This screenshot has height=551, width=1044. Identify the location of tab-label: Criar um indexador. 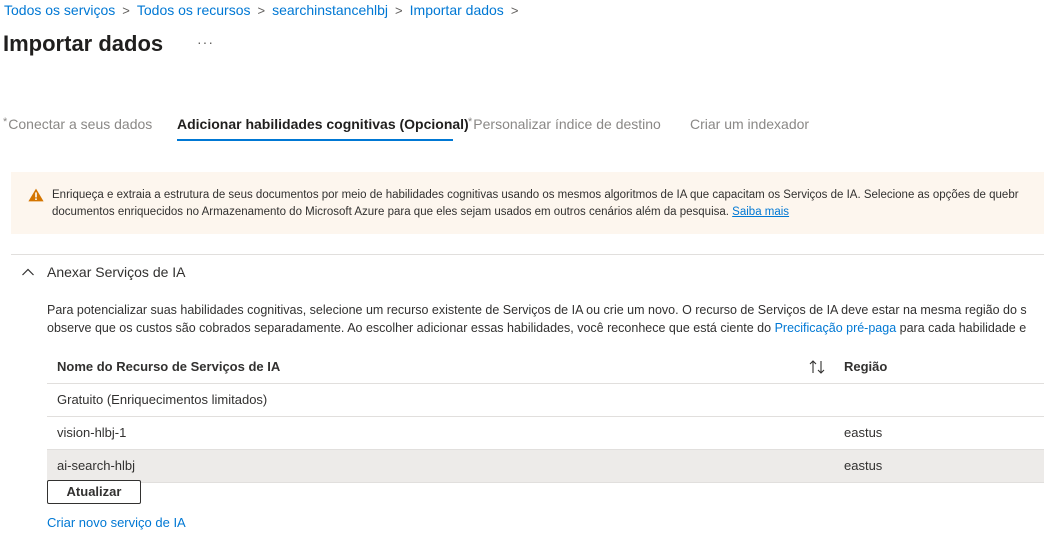
(750, 124).